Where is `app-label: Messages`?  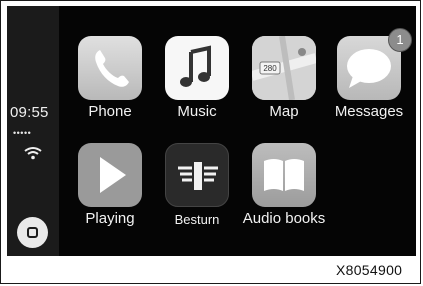 app-label: Messages is located at coordinates (369, 111).